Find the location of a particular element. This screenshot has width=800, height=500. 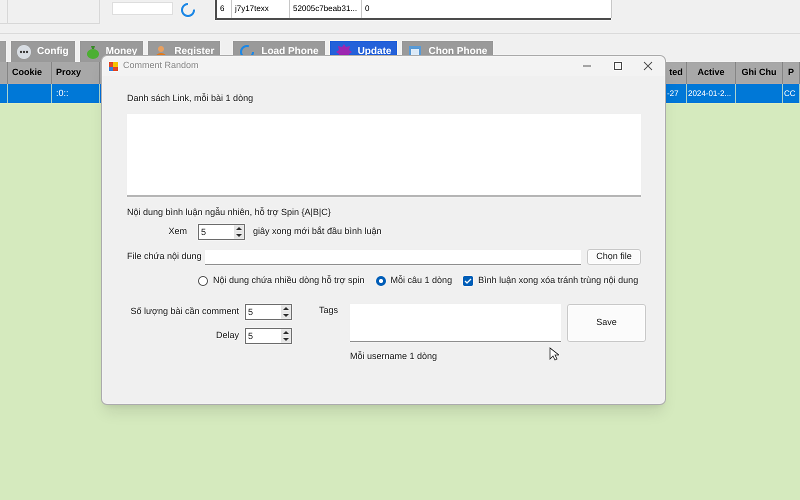

checkbox-label: Bình luận xong xóa tránh trùng nội dung is located at coordinates (558, 281).